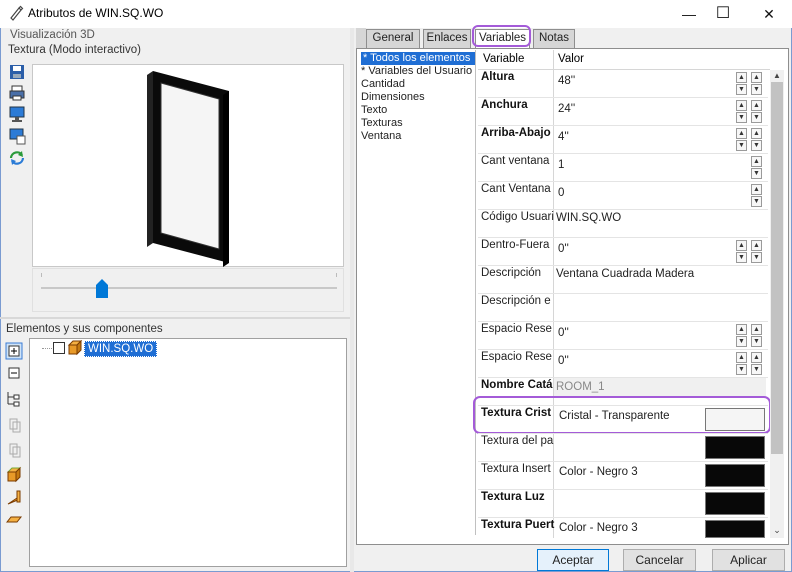  Describe the element at coordinates (554, 38) in the screenshot. I see `tab-notas: Notas` at that location.